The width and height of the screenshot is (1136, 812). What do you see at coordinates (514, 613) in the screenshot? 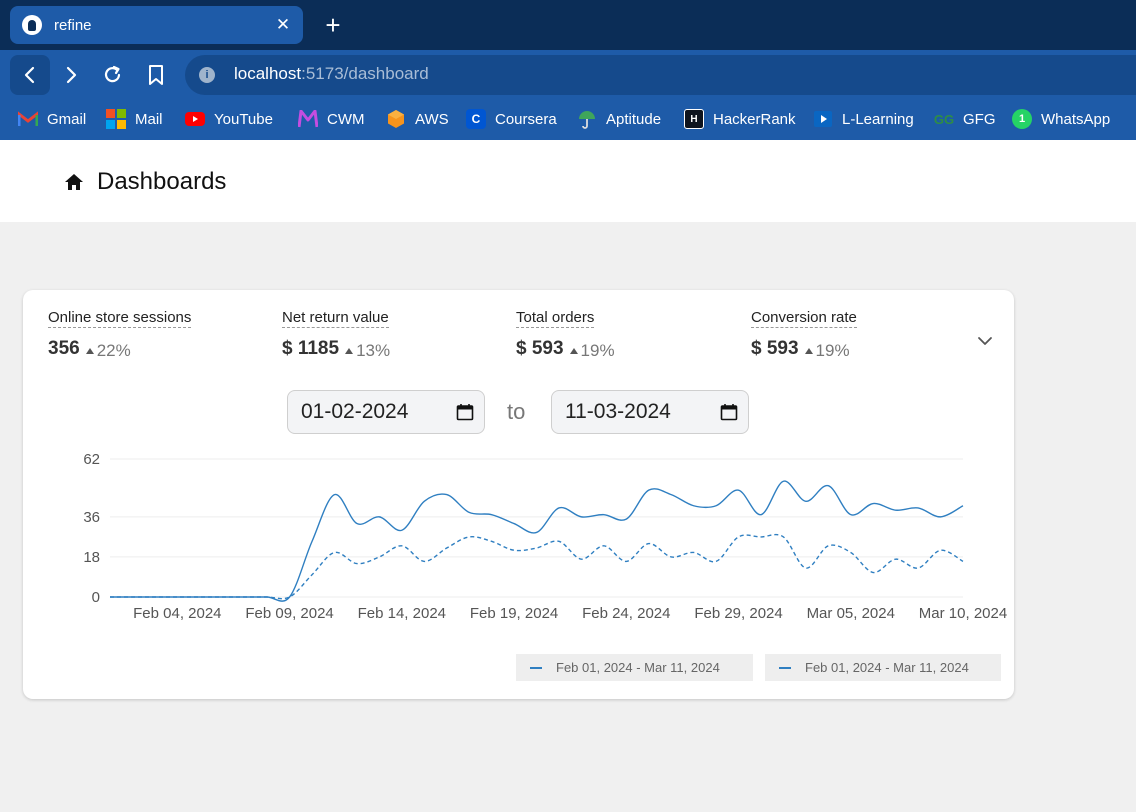
I see `x-tick-label: Feb 19, 2024` at bounding box center [514, 613].